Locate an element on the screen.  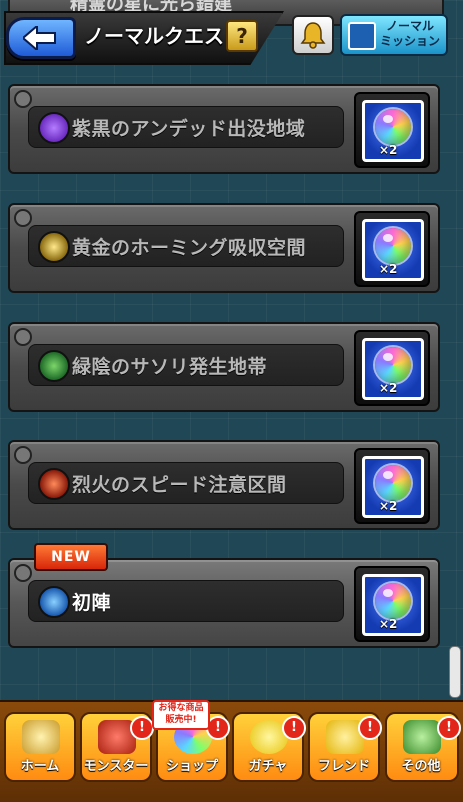
help-button: ? is located at coordinates (242, 36).